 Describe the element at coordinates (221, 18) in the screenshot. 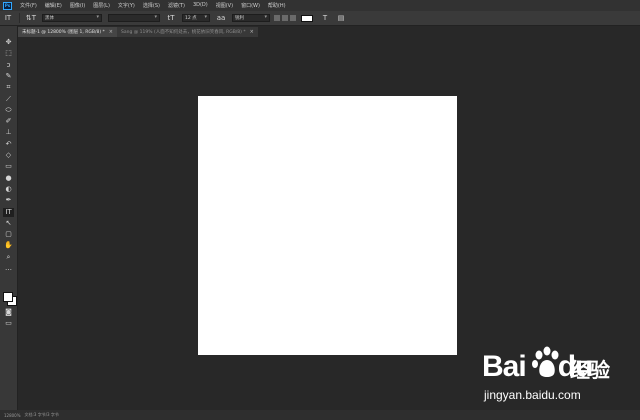

I see `anti-alias-icon: aa` at that location.